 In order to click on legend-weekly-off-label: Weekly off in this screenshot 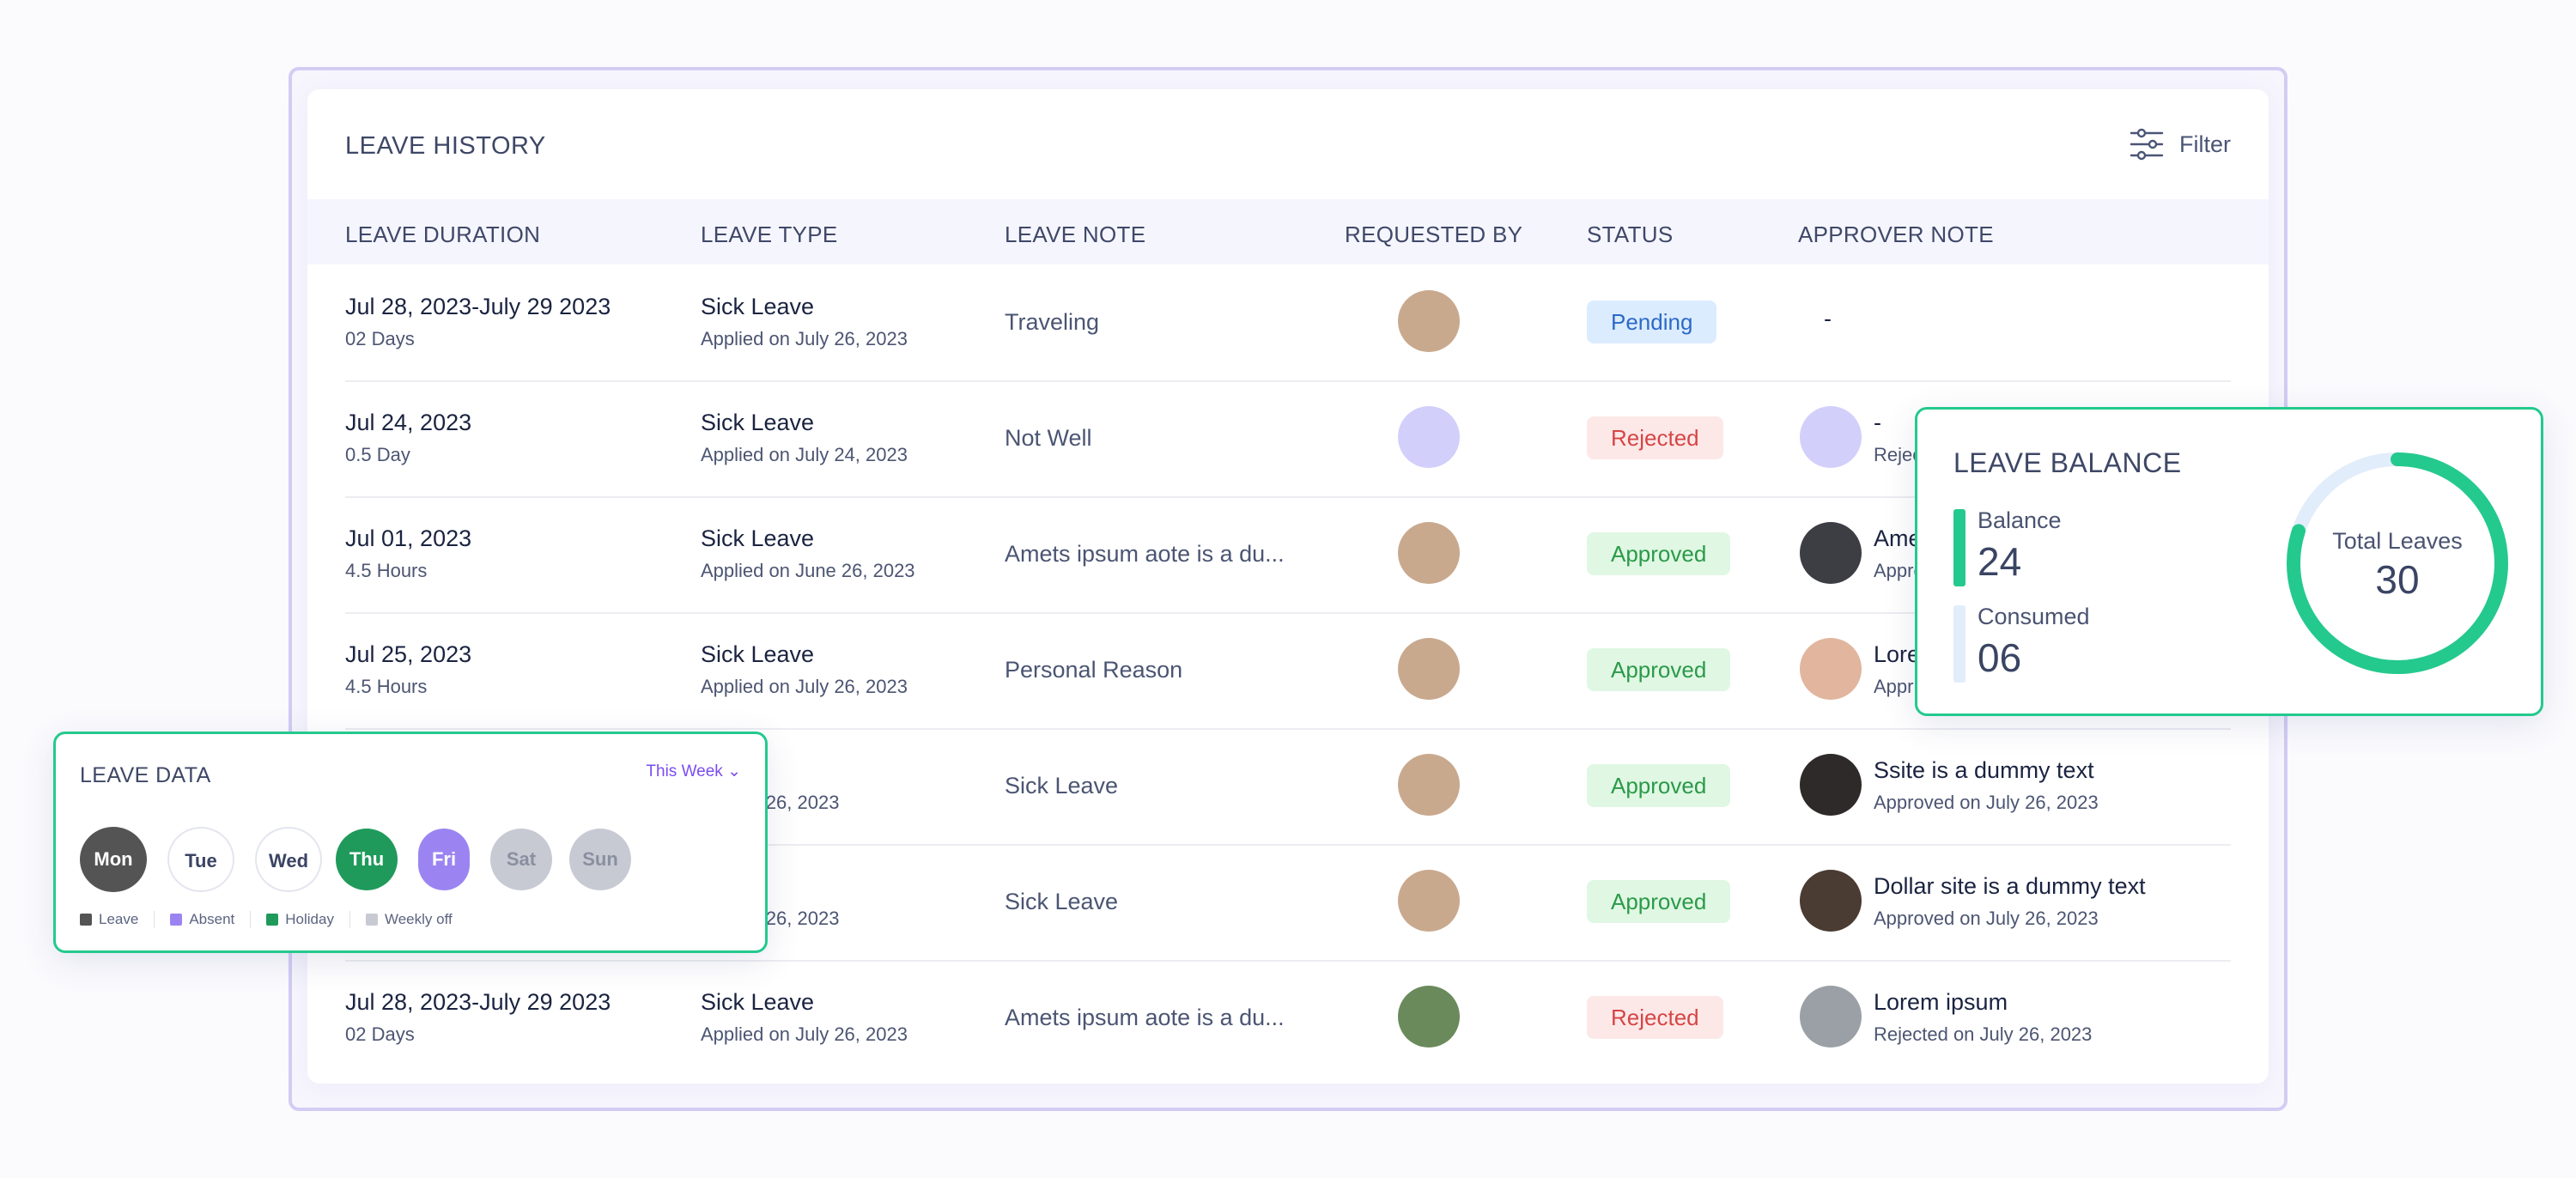, I will do `click(419, 919)`.